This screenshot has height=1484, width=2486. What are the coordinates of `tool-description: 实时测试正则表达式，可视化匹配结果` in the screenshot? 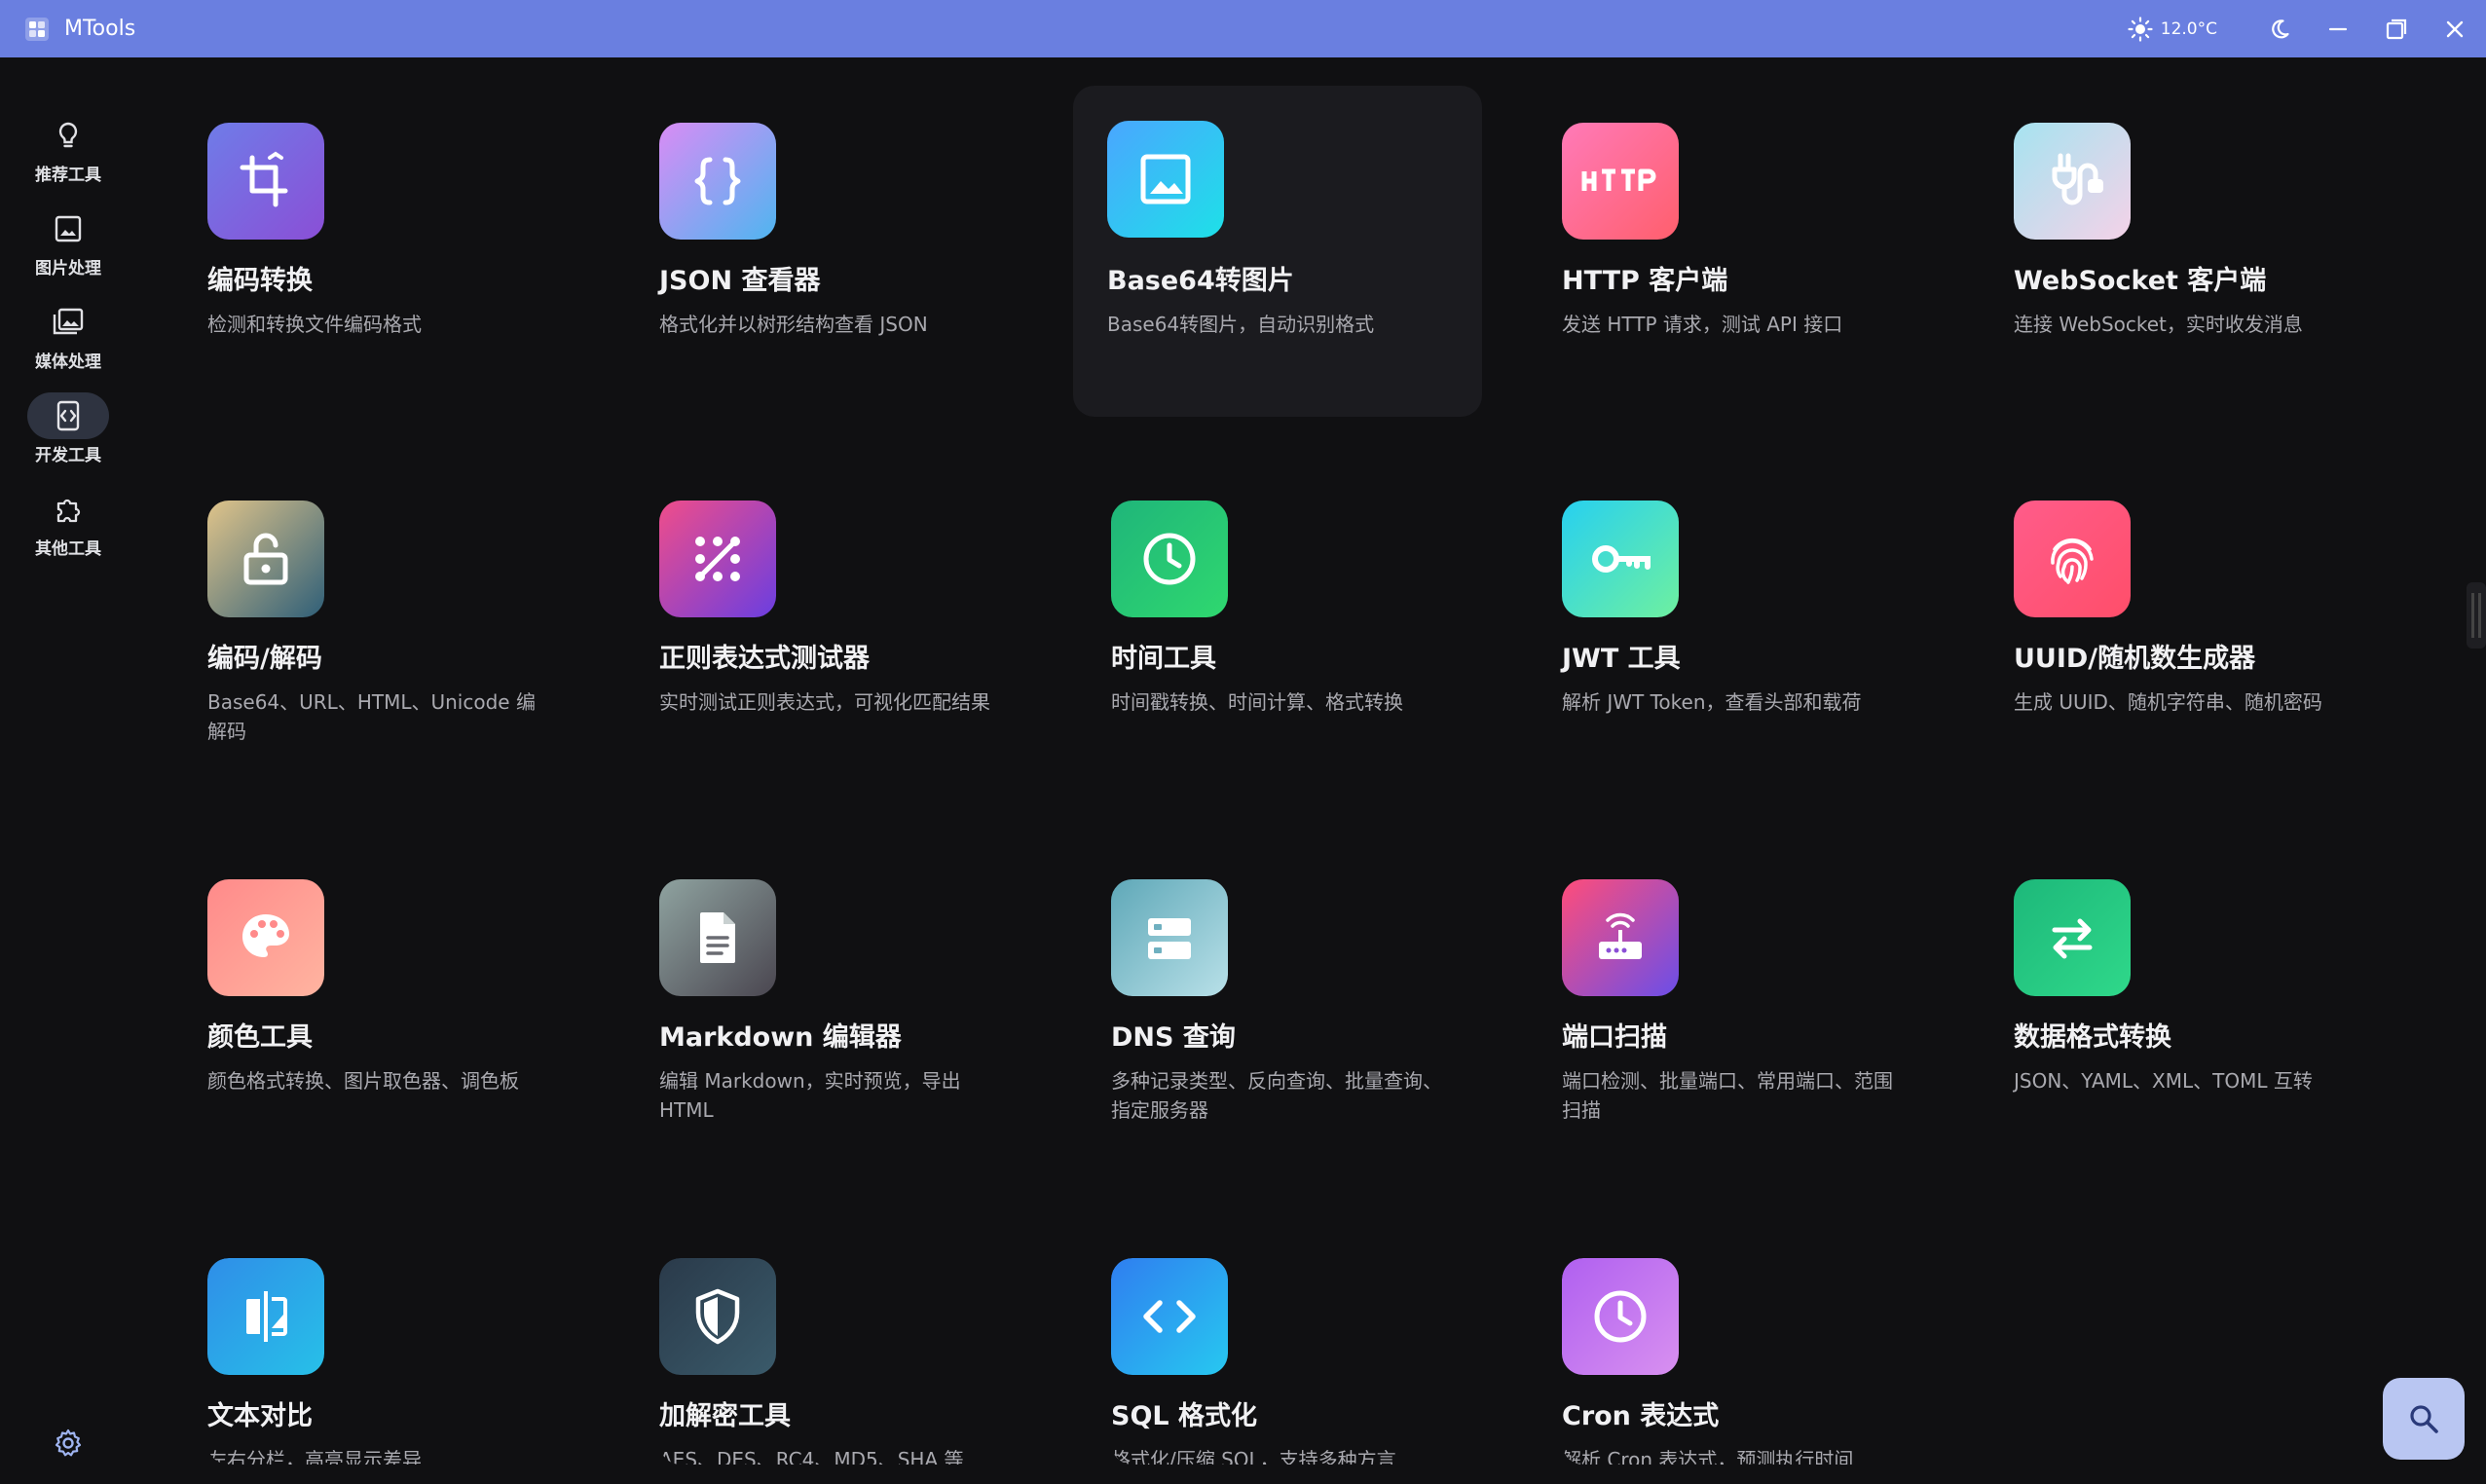 It's located at (824, 702).